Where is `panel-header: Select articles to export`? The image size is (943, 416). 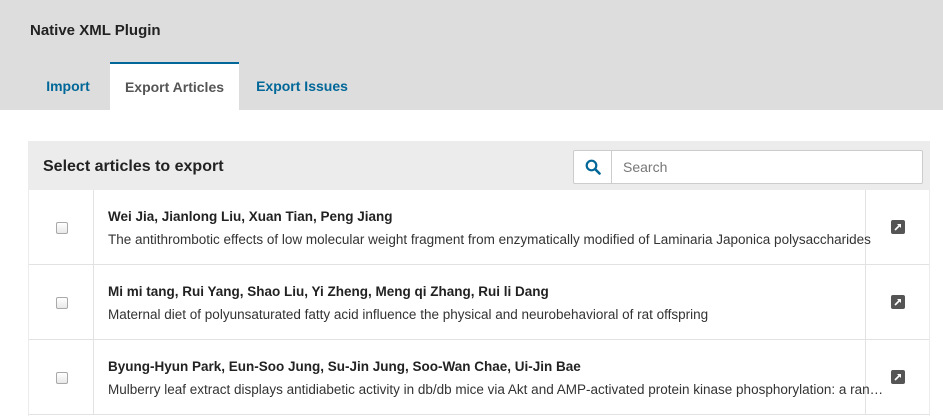
panel-header: Select articles to export is located at coordinates (479, 166).